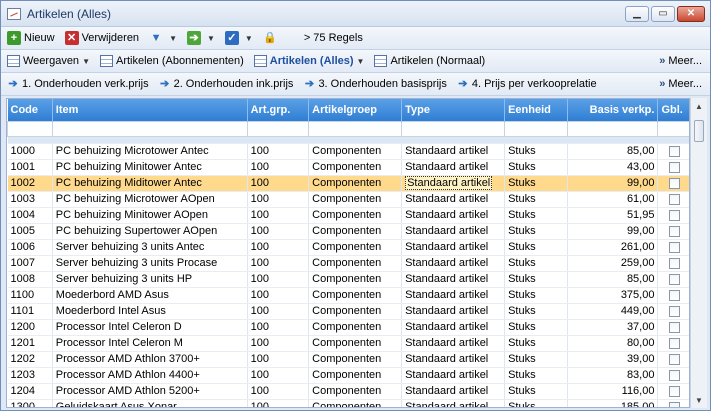 This screenshot has width=711, height=411. I want to click on task-base-price: ➔ 3. Onderhouden basisprijs, so click(375, 84).